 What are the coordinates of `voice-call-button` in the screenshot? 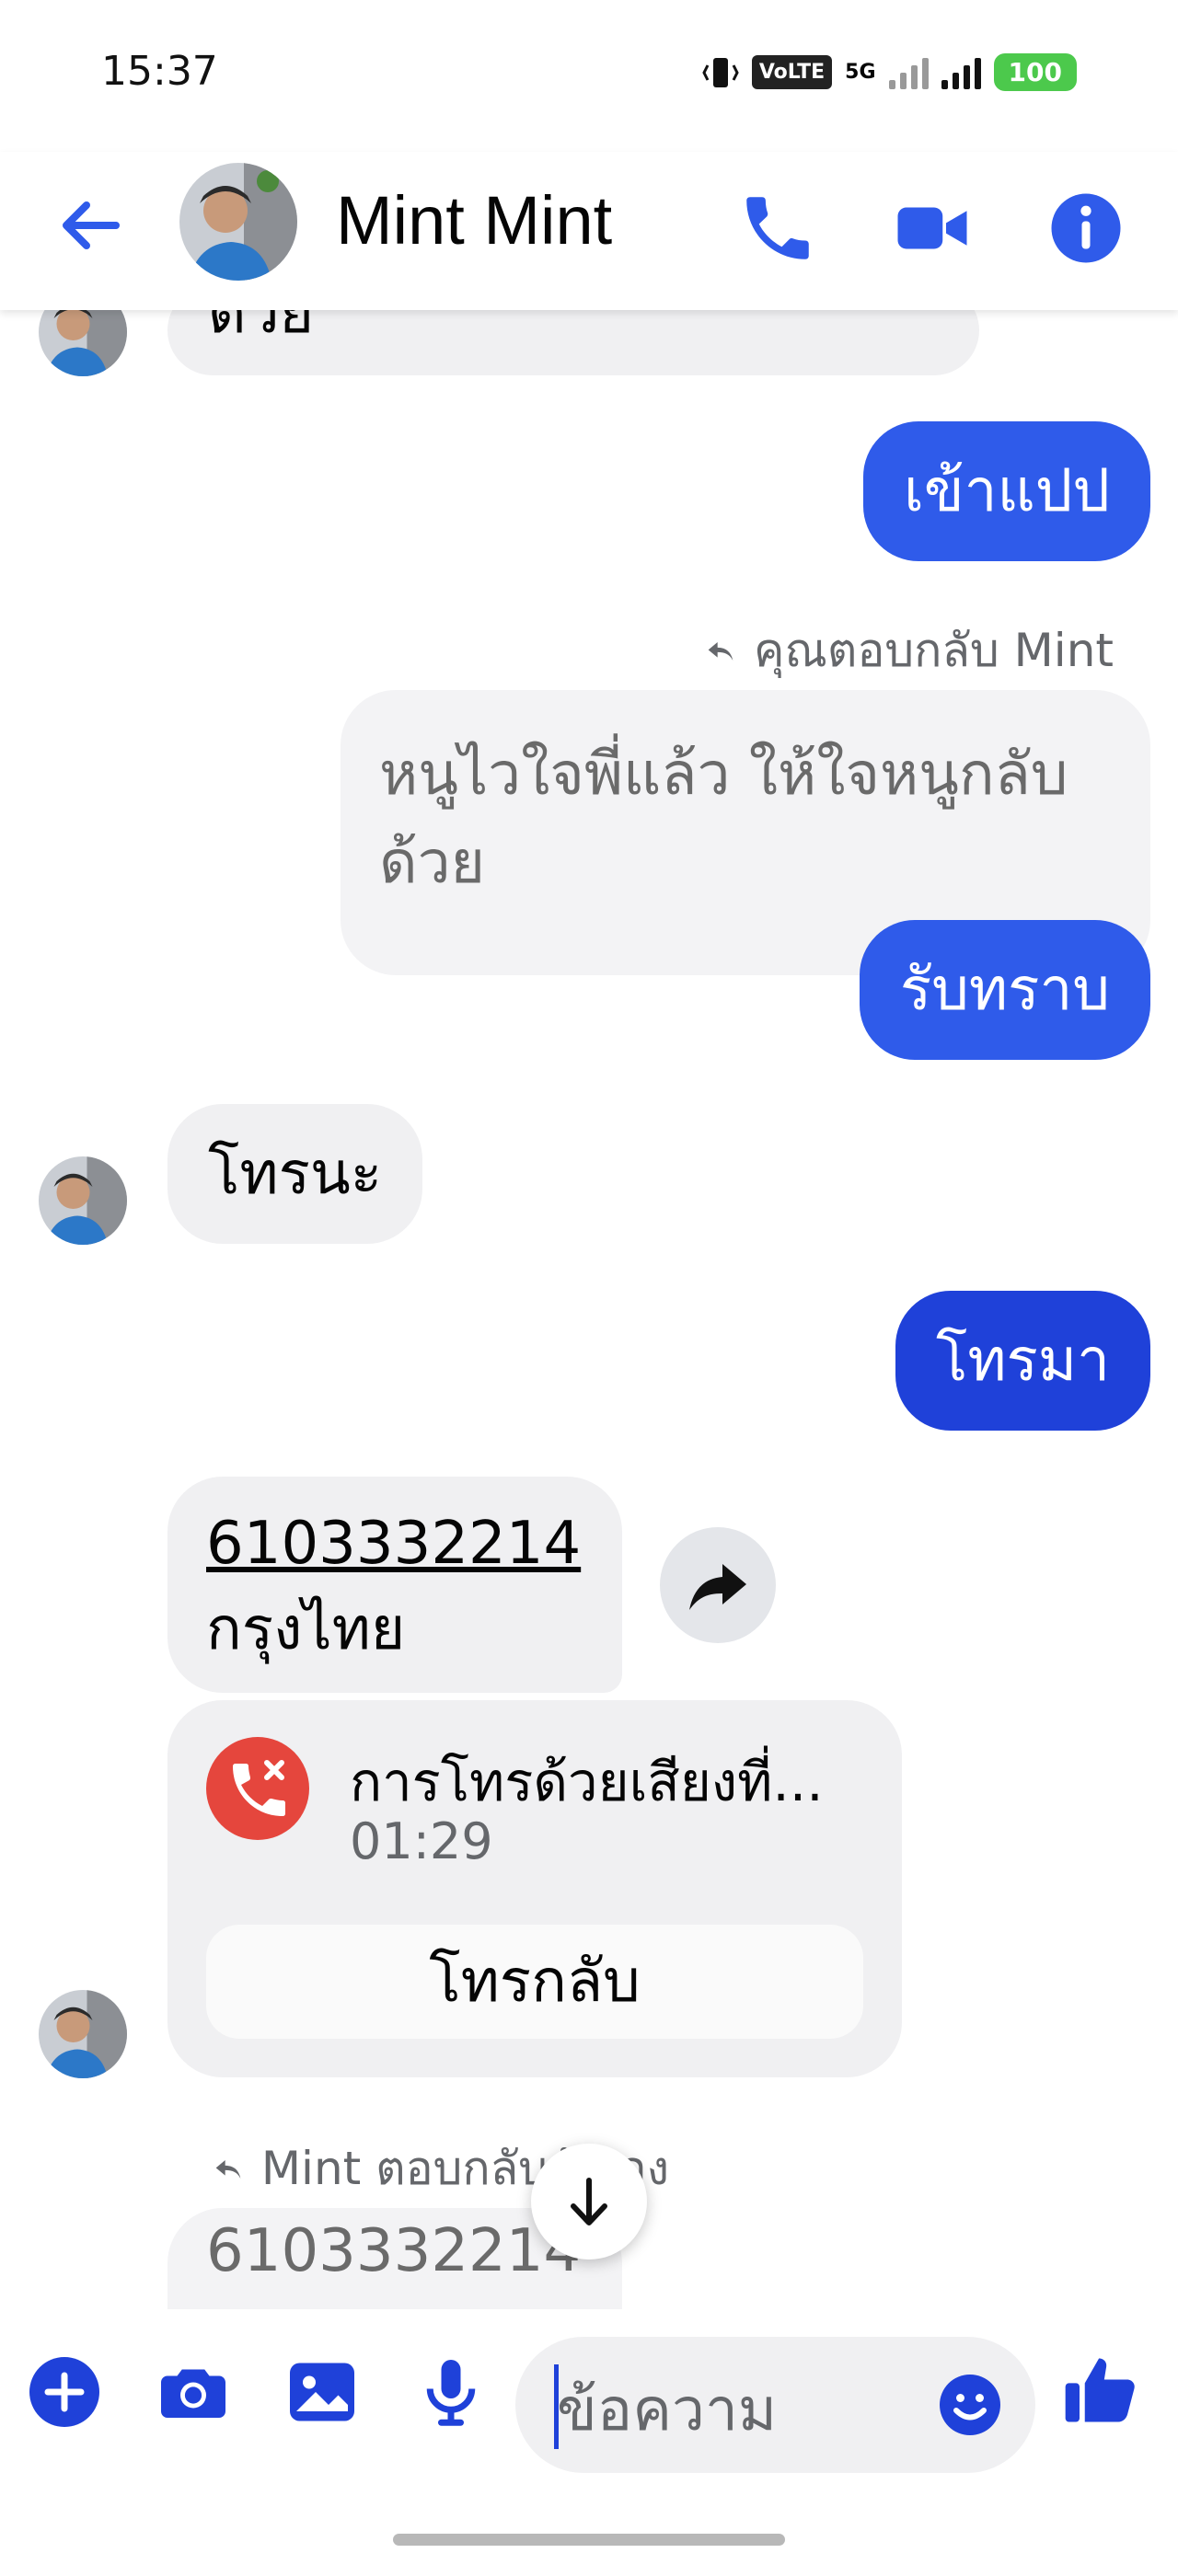 It's located at (777, 228).